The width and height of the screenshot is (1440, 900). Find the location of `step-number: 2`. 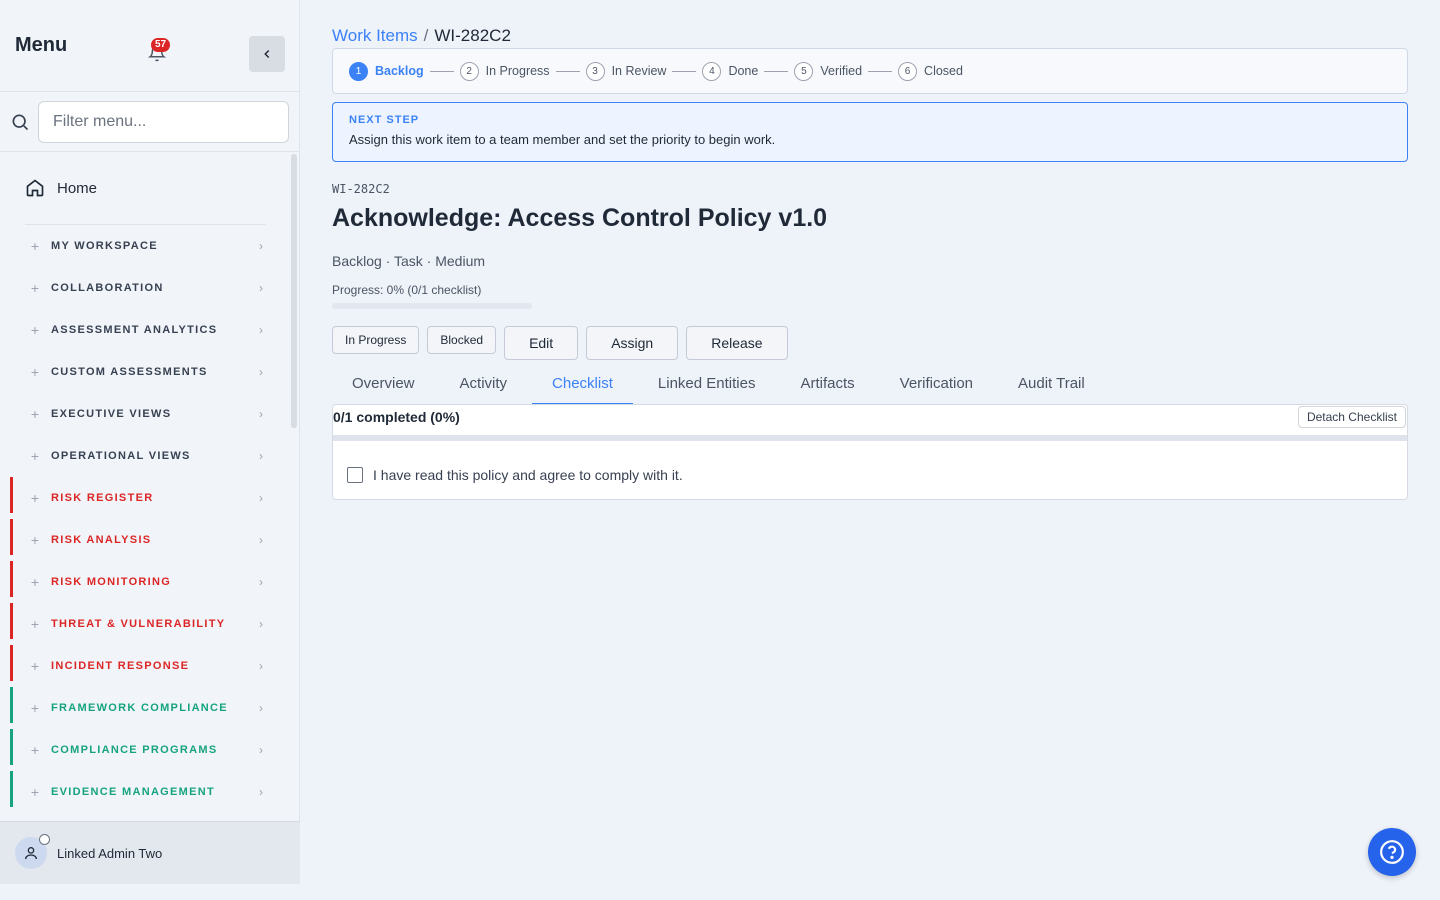

step-number: 2 is located at coordinates (469, 71).